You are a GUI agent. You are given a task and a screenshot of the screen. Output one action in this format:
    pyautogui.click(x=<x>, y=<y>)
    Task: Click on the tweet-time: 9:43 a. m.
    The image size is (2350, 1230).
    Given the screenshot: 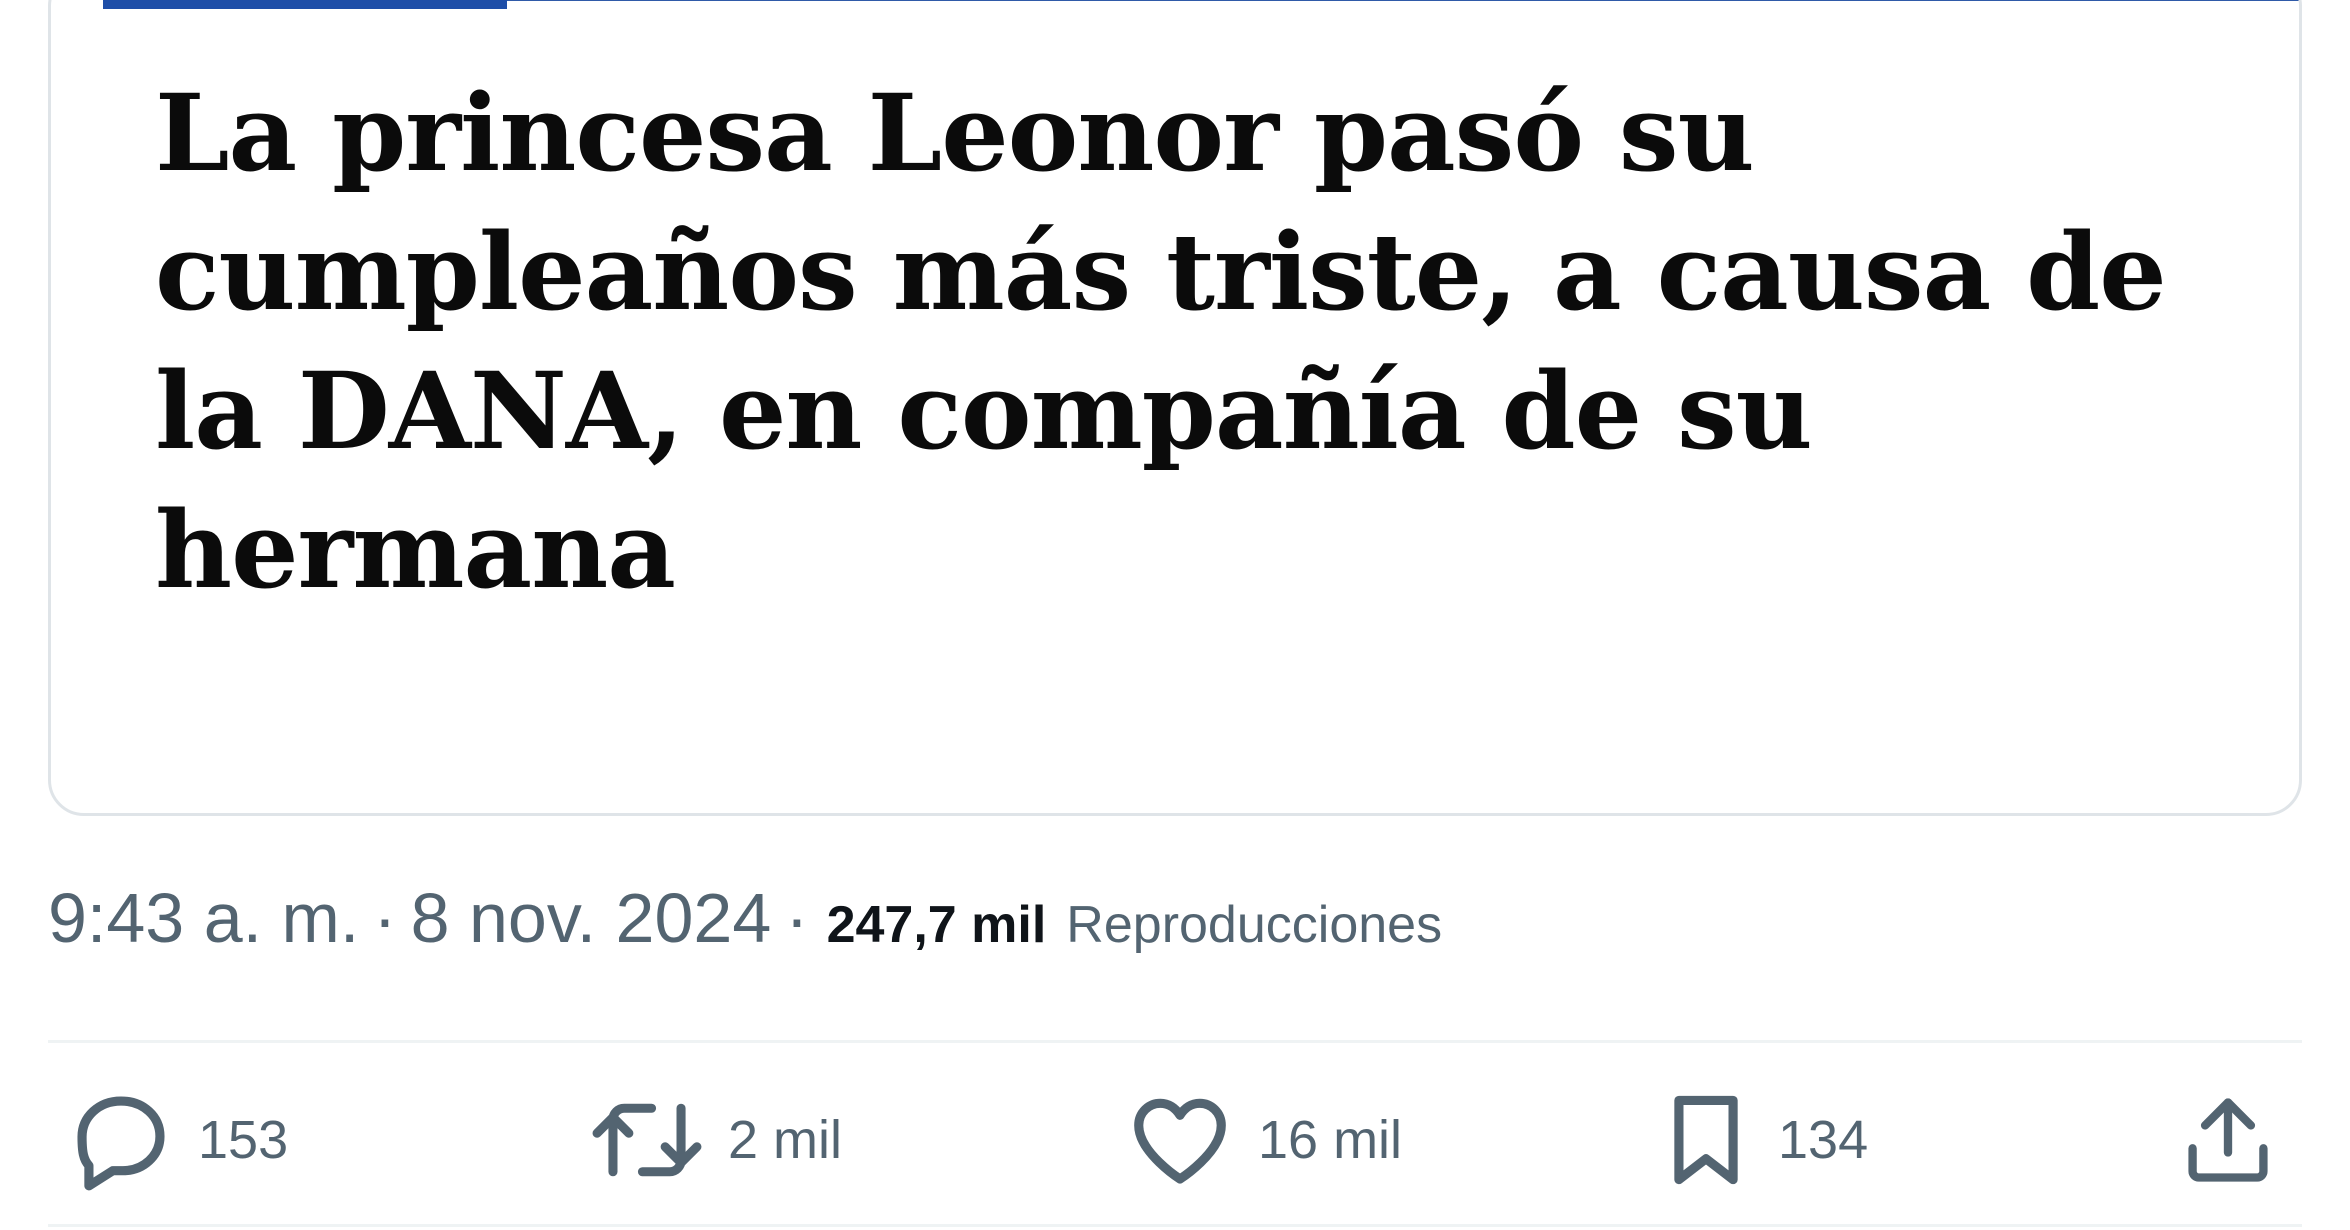 What is the action you would take?
    pyautogui.click(x=203, y=918)
    